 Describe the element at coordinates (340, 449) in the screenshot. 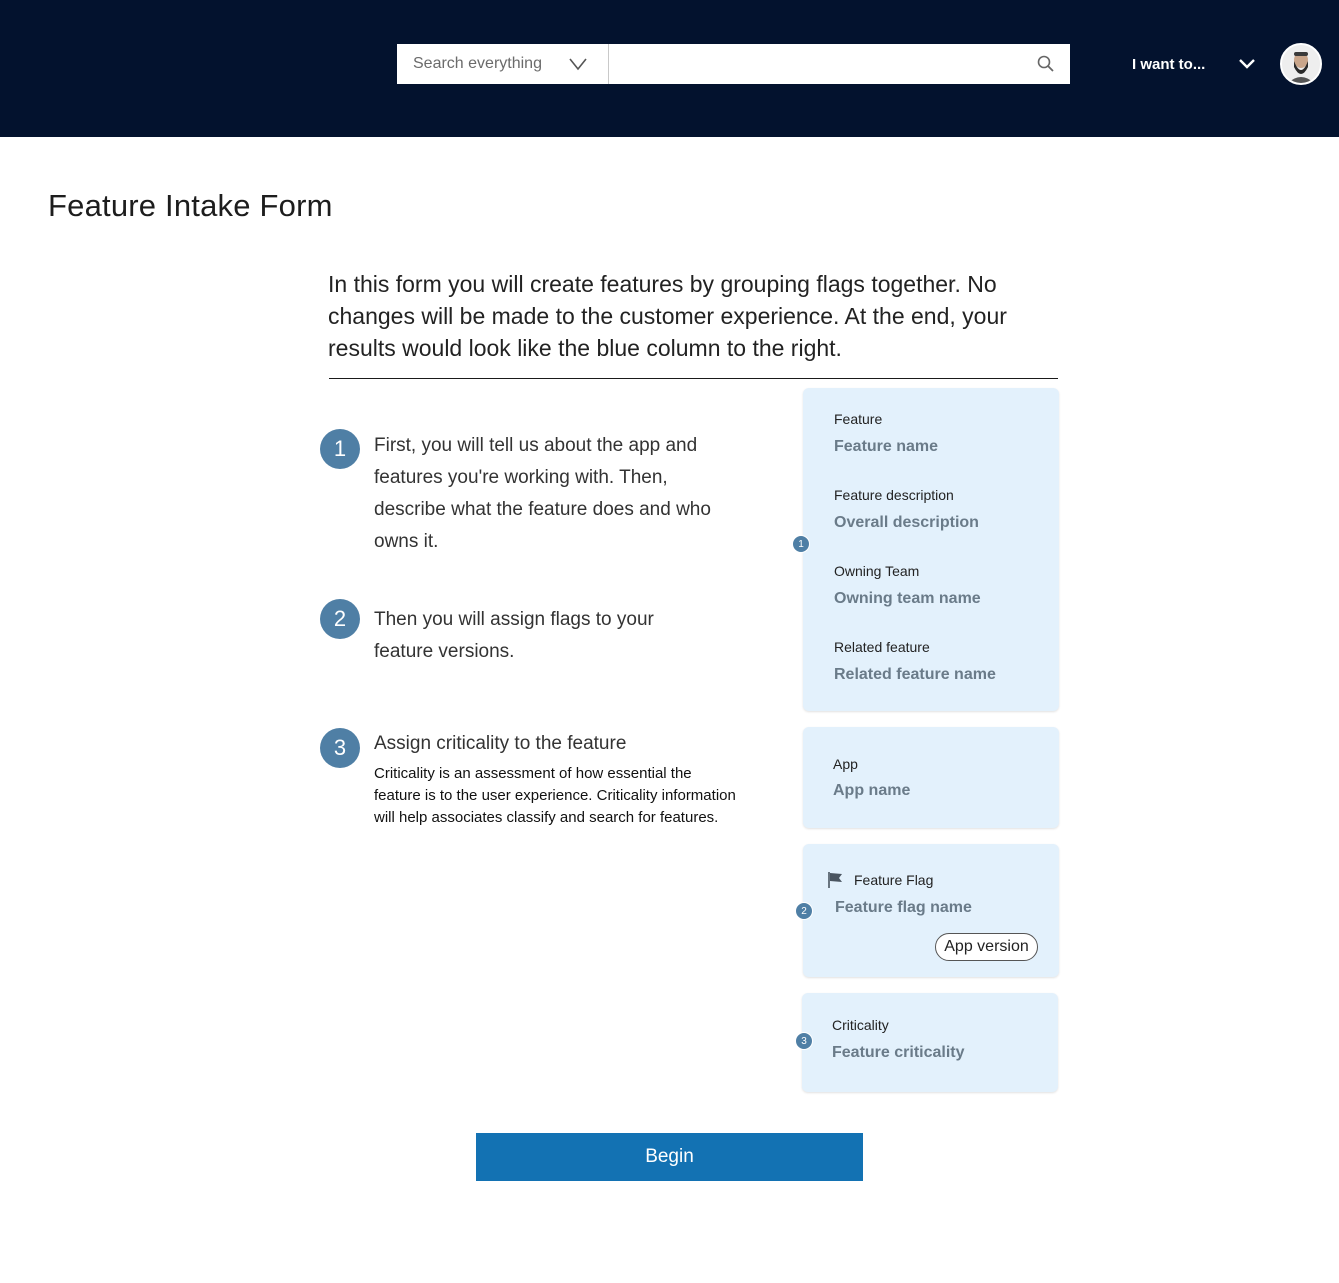

I see `step-number-badge: 1` at that location.